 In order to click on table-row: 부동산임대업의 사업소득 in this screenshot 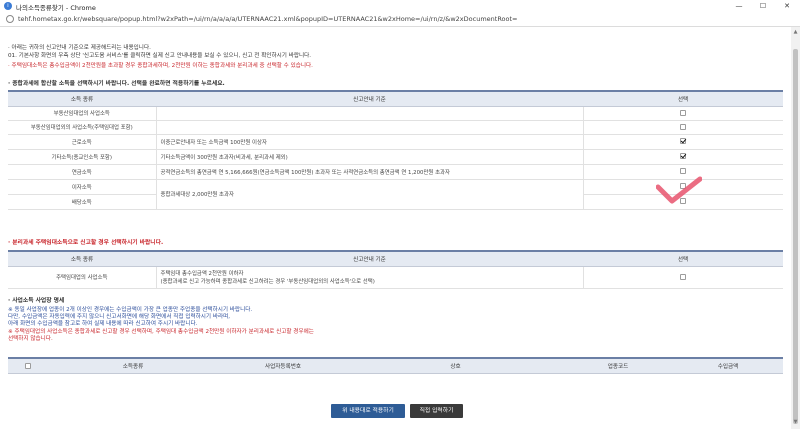, I will do `click(395, 113)`.